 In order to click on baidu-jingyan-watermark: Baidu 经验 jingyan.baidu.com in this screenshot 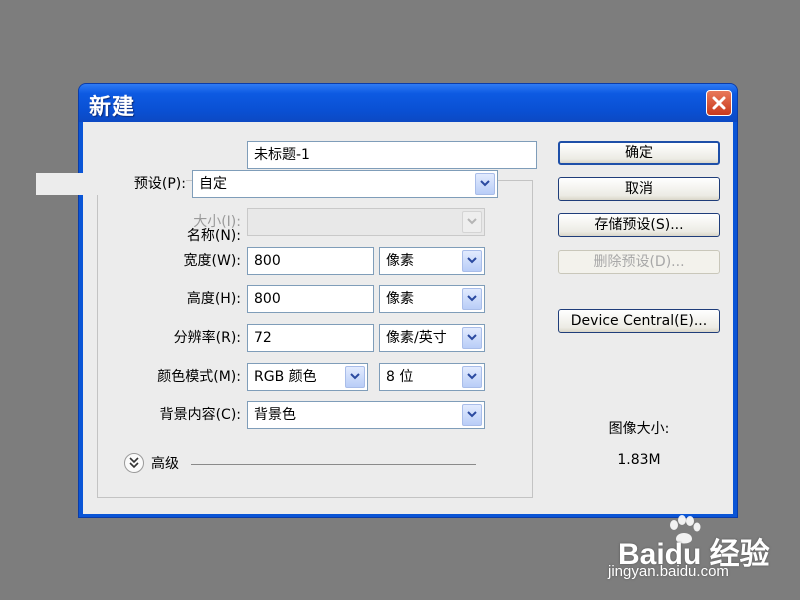, I will do `click(703, 555)`.